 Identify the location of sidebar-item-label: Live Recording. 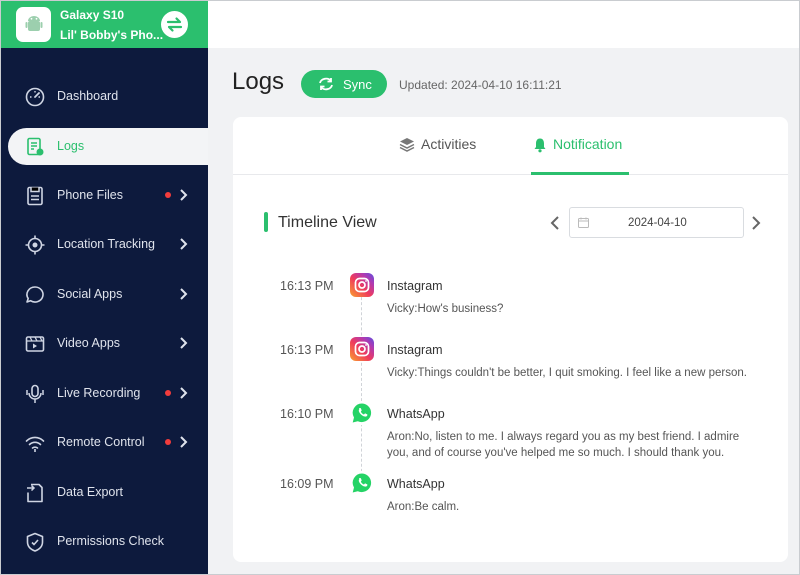
(99, 393).